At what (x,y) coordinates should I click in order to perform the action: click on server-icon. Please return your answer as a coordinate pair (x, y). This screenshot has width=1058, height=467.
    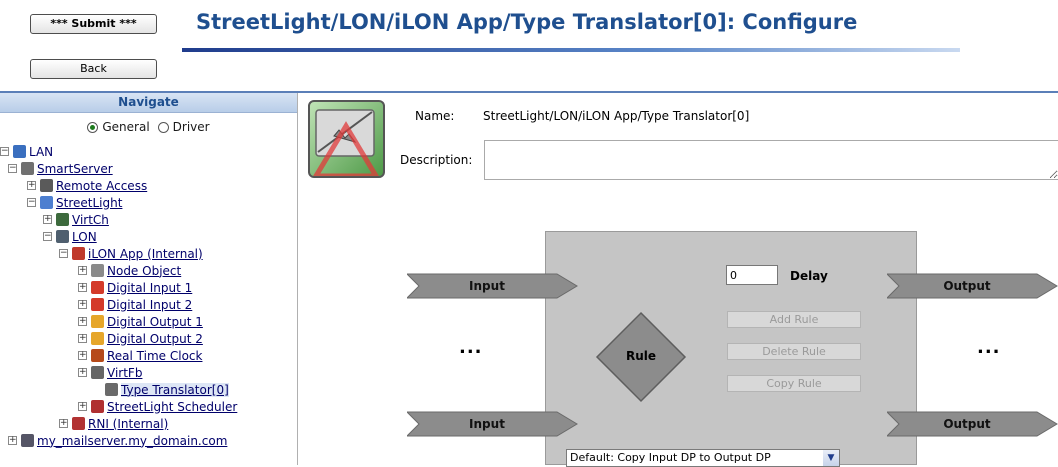
    Looking at the image, I should click on (27, 168).